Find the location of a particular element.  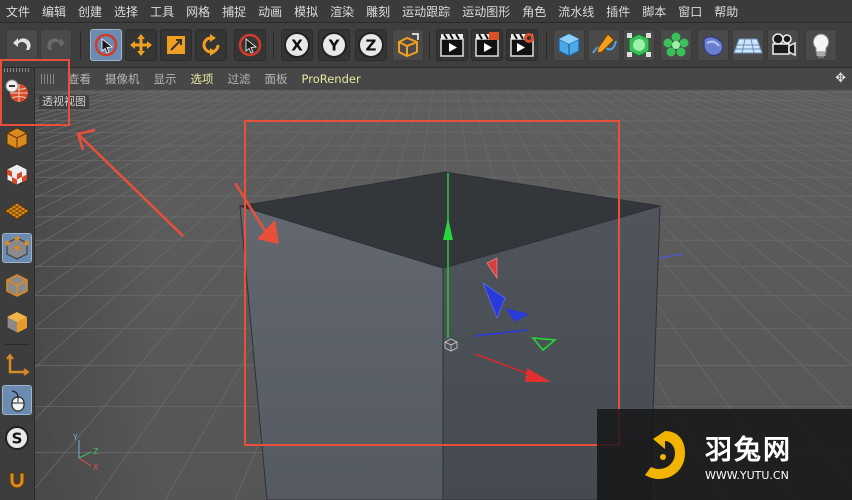

live-selection-icon is located at coordinates (106, 45).